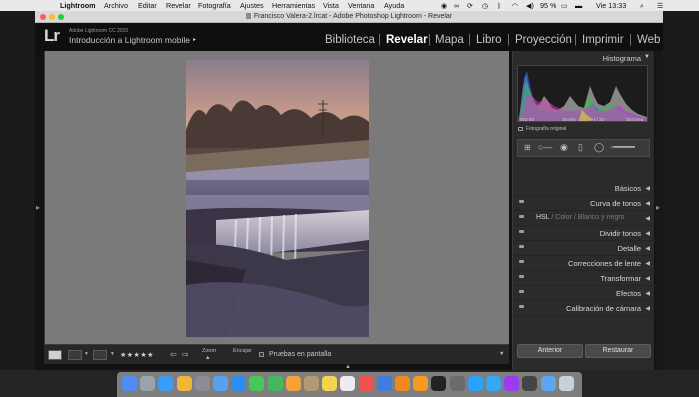 The width and height of the screenshot is (699, 397). What do you see at coordinates (485, 5) in the screenshot?
I see `time-machine-icon: ◷` at bounding box center [485, 5].